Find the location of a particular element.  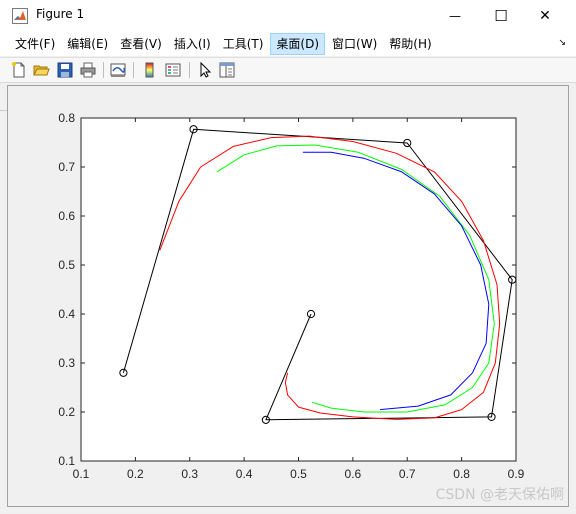

x-tick-label: 0.2 is located at coordinates (135, 474).